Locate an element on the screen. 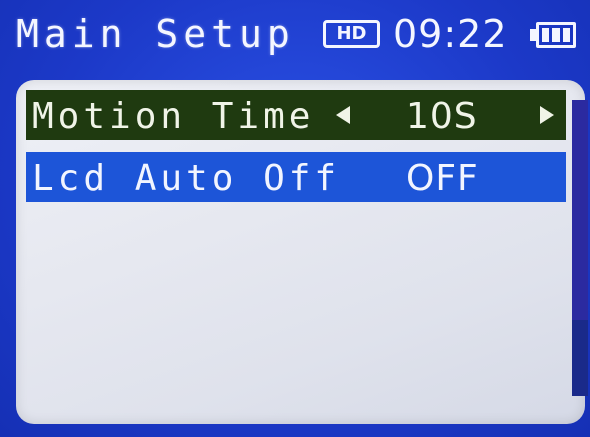  menu-item-label: Lcd Auto Off is located at coordinates (186, 178).